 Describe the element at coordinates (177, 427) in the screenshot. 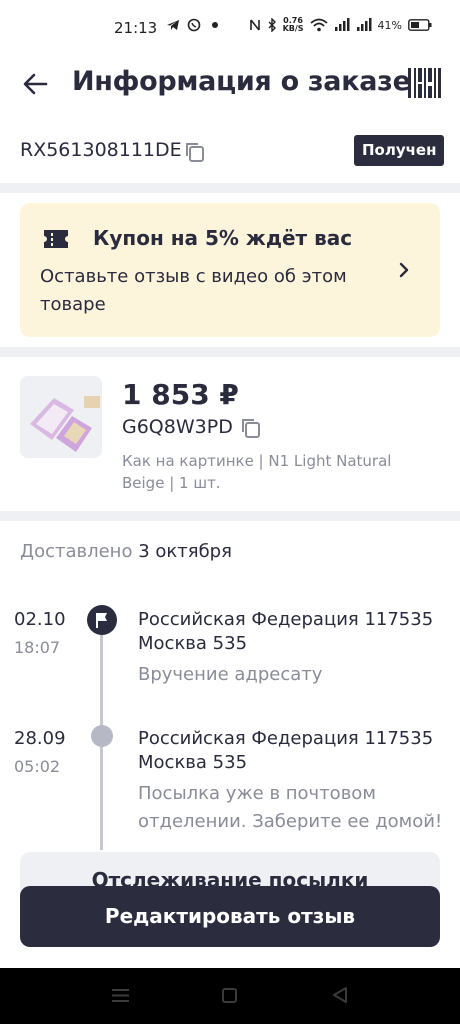

I see `product-sku: G6Q8W3PD` at that location.